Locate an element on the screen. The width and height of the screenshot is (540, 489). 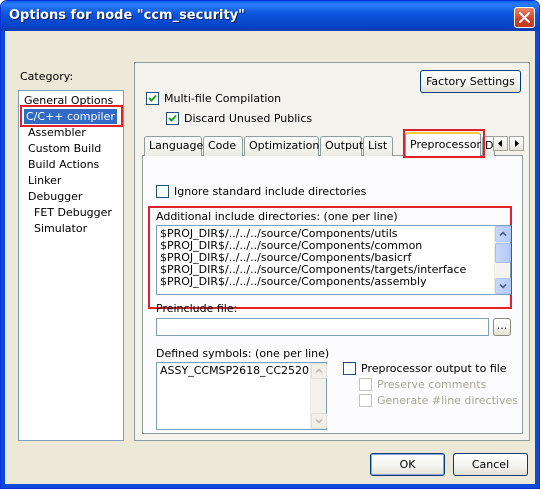
title-bar: Options for node "ccm_security" is located at coordinates (270, 16).